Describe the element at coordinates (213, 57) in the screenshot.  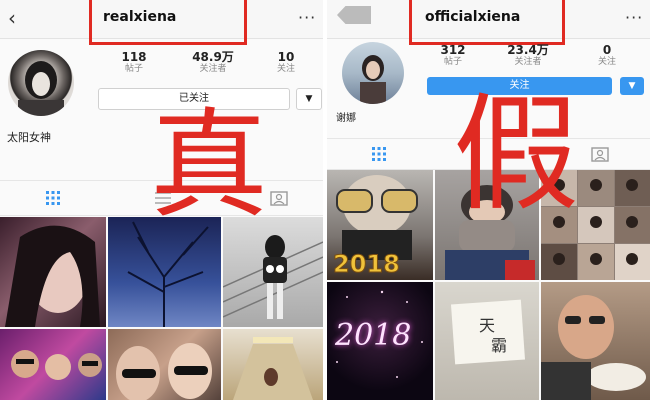
I see `followers-count: 48.9万` at that location.